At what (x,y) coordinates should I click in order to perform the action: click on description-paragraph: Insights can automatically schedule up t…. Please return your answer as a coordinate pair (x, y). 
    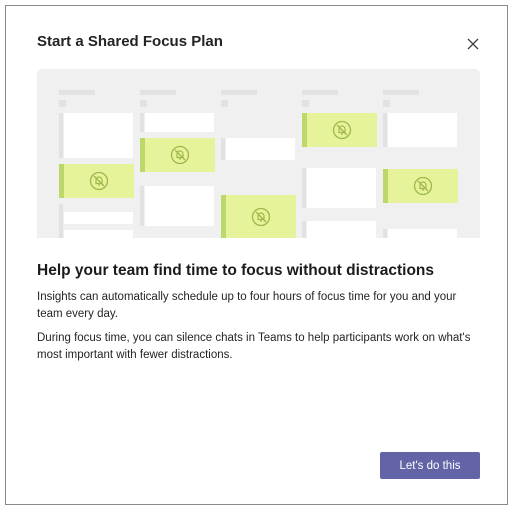
    Looking at the image, I should click on (247, 305).